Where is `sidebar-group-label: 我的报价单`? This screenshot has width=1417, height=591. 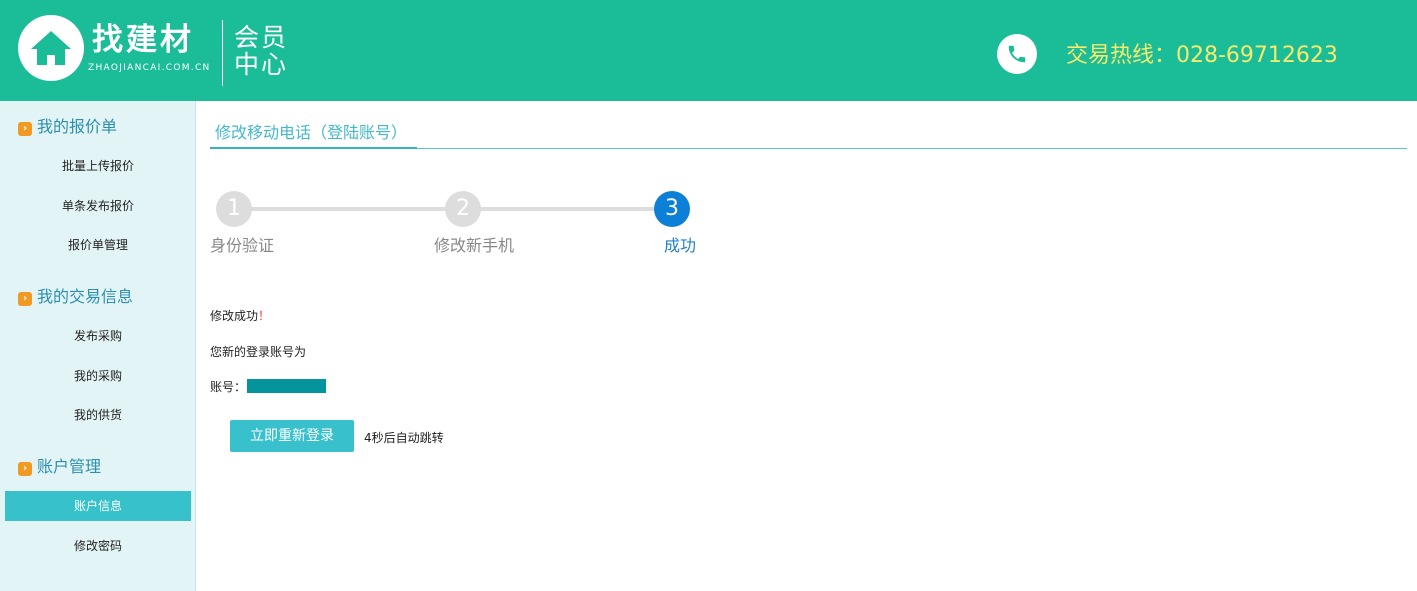
sidebar-group-label: 我的报价单 is located at coordinates (77, 126).